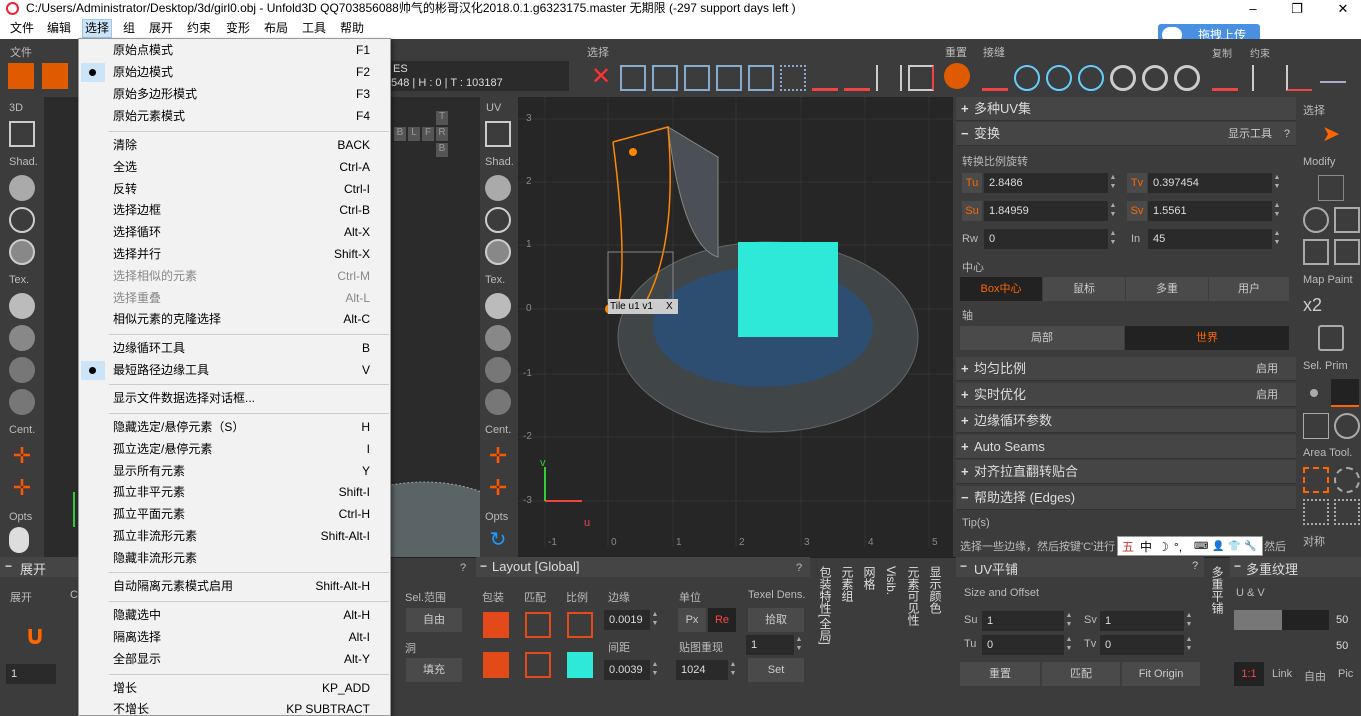 The height and width of the screenshot is (716, 1361). I want to click on frame-icon, so click(22, 134).